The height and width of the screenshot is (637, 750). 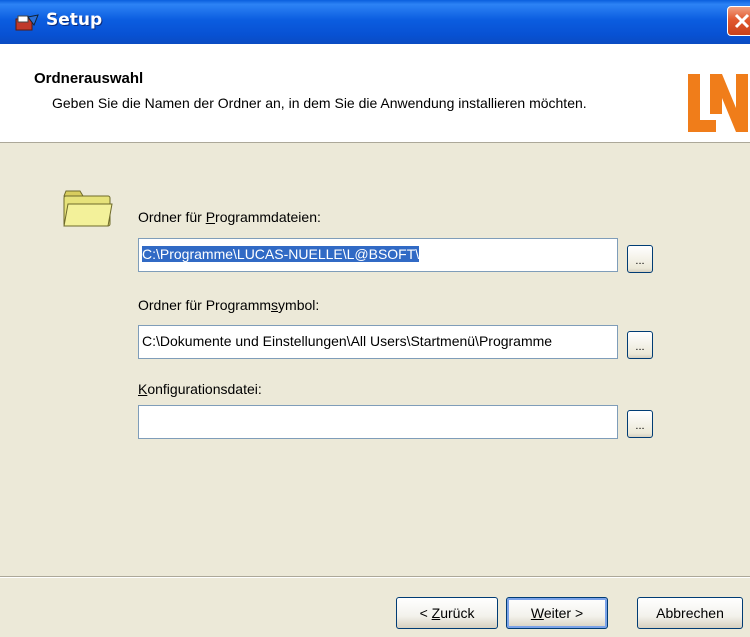 What do you see at coordinates (89, 78) in the screenshot?
I see `page-title: Ordnerauswahl` at bounding box center [89, 78].